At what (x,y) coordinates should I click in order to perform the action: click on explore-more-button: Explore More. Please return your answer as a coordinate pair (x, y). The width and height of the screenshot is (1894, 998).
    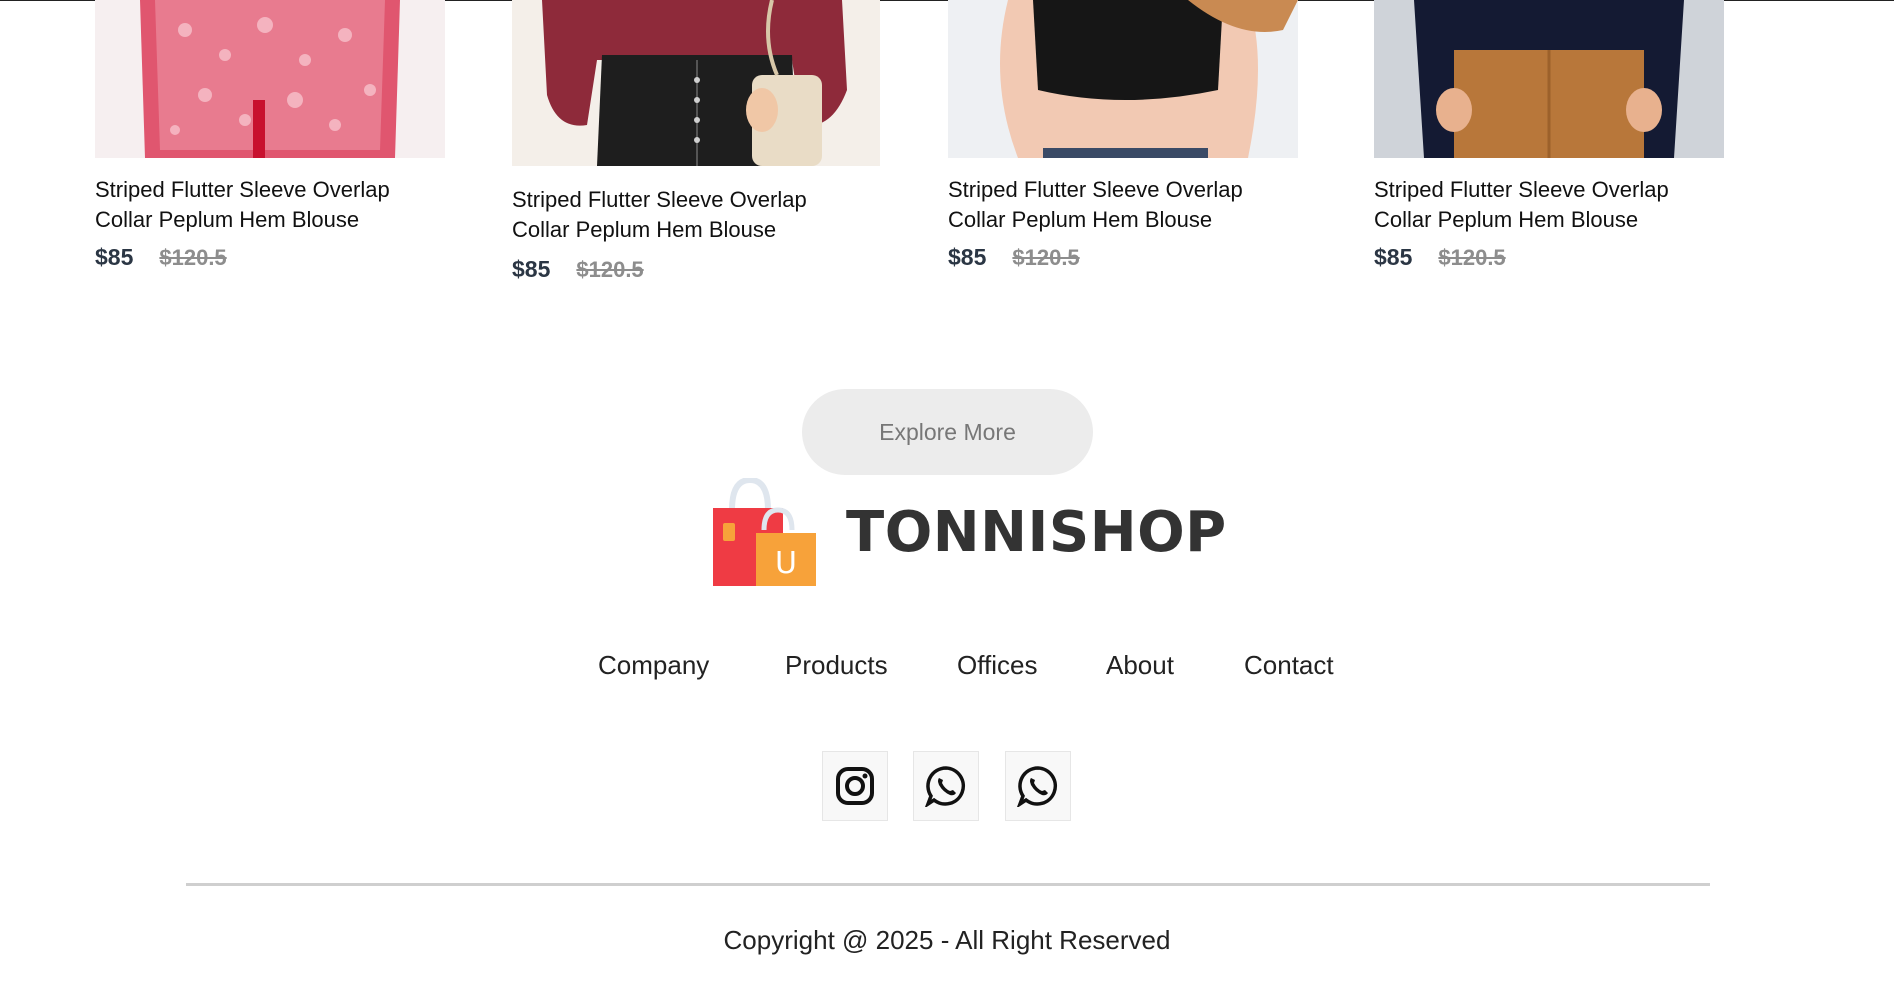
    Looking at the image, I should click on (947, 432).